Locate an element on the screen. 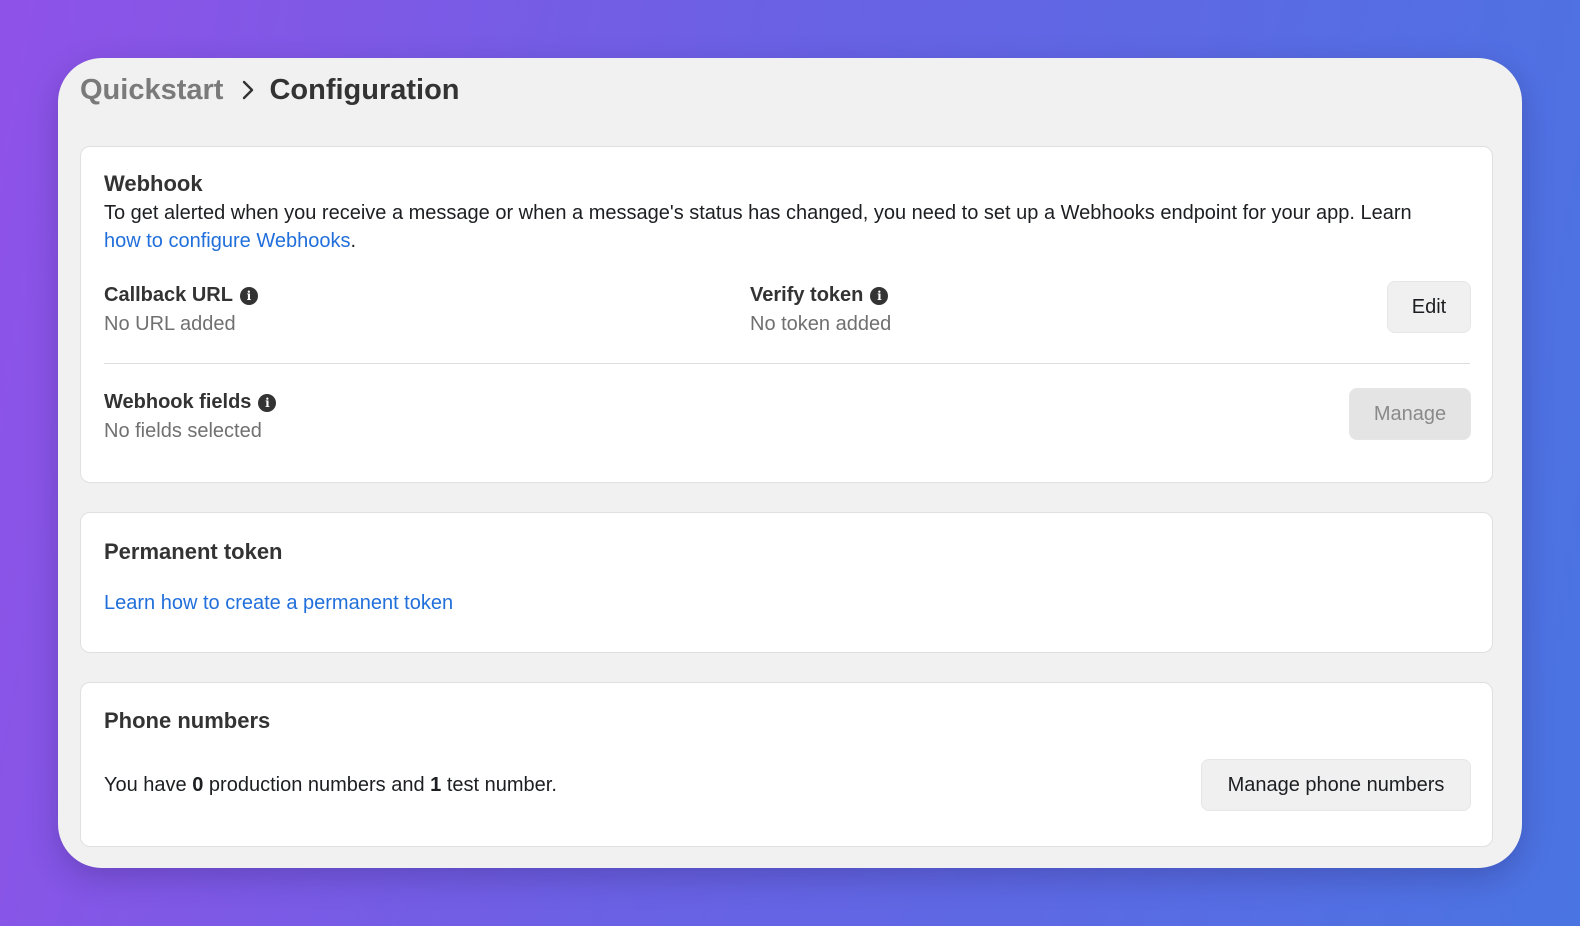 Image resolution: width=1580 pixels, height=926 pixels. phone-summary-suffix: test number. is located at coordinates (499, 785).